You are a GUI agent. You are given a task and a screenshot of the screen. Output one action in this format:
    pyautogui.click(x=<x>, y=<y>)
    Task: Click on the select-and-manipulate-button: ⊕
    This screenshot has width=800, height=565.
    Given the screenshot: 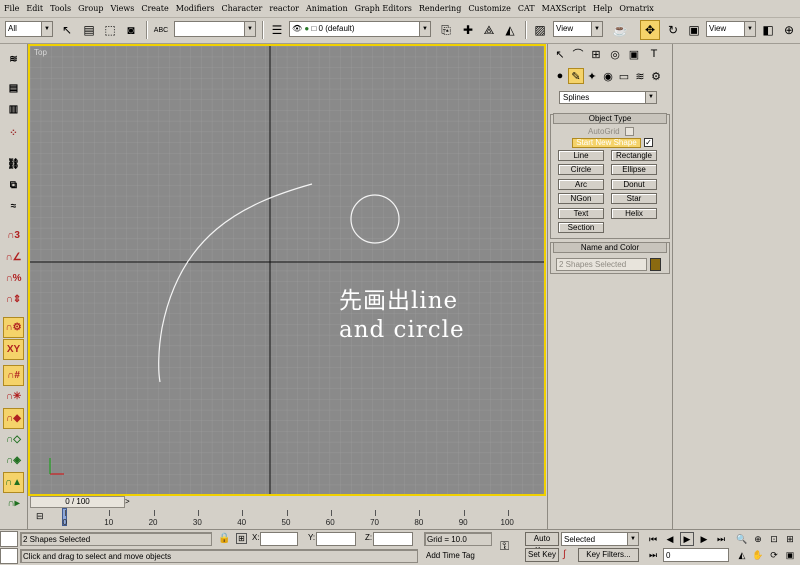 What is the action you would take?
    pyautogui.click(x=789, y=30)
    